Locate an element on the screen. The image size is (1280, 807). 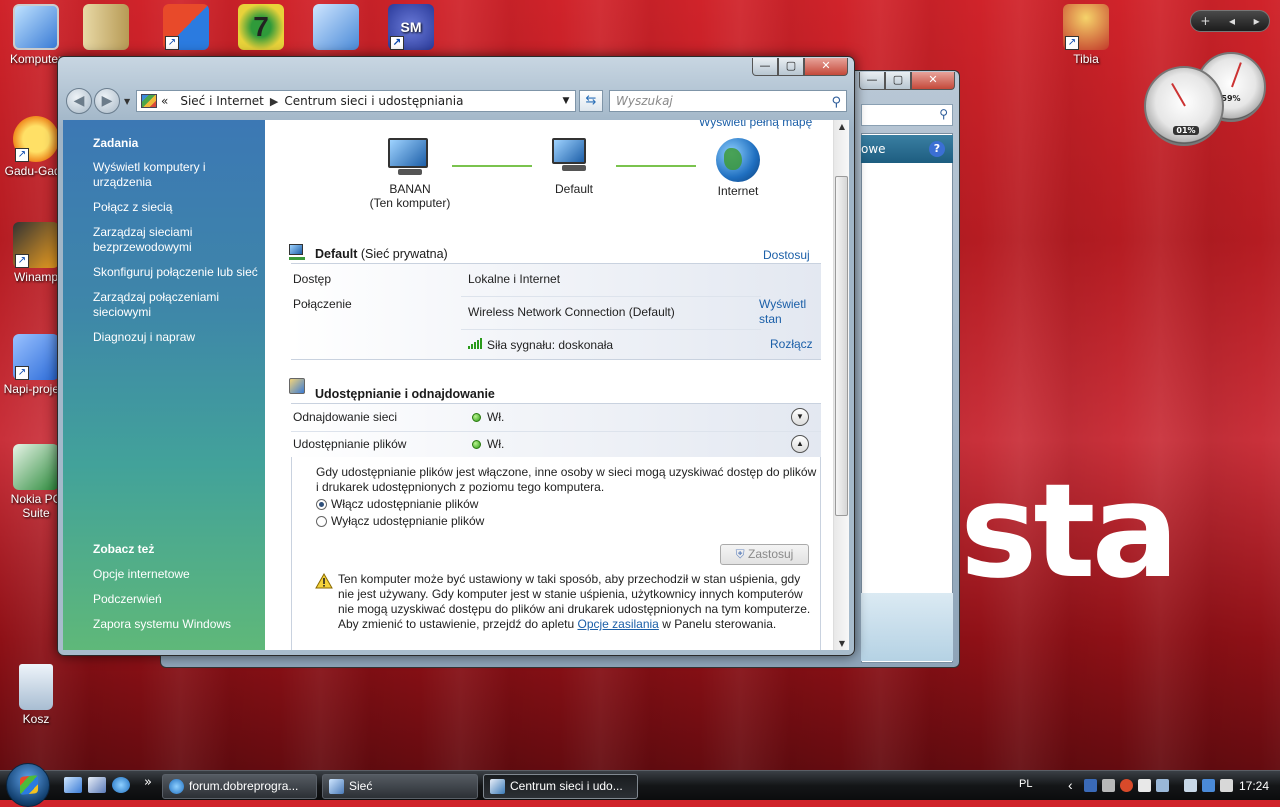
warning-icon is located at coordinates (324, 581).